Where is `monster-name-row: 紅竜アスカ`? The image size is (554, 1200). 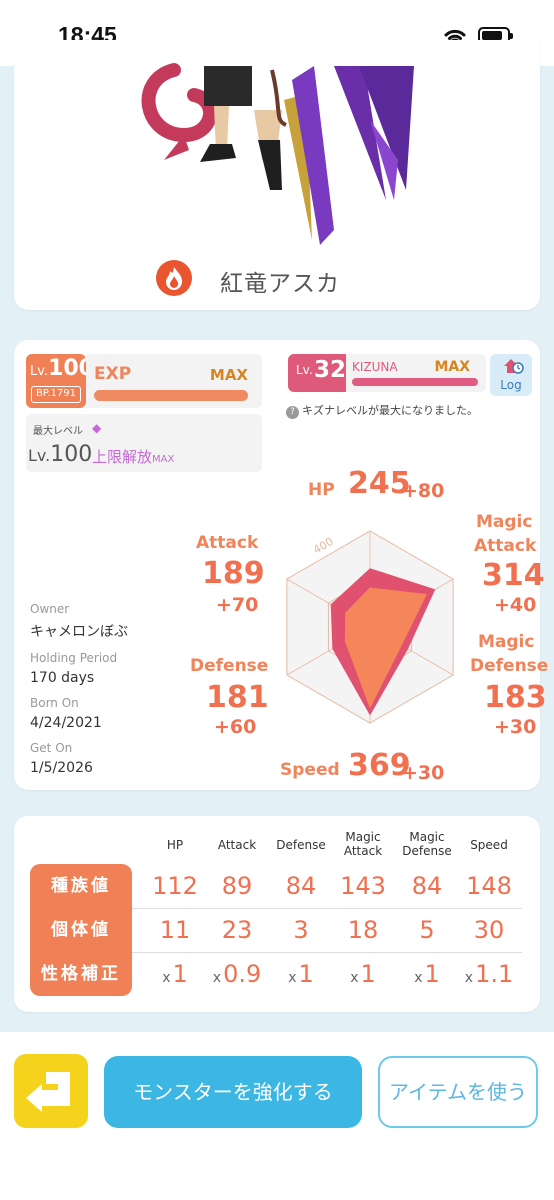
monster-name-row: 紅竜アスカ is located at coordinates (277, 280).